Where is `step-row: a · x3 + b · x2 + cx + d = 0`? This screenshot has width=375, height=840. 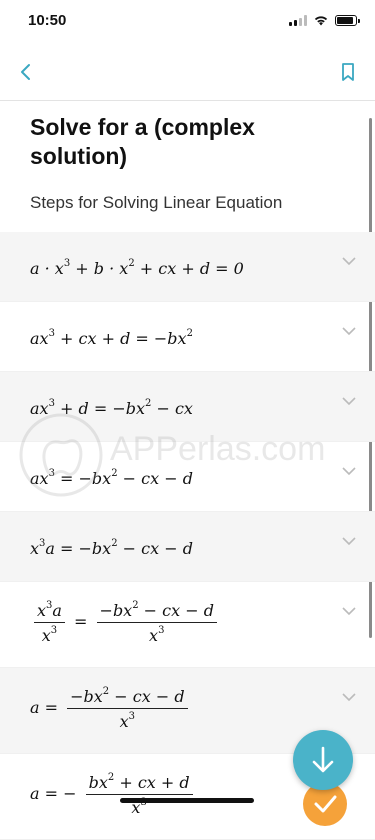
step-row: a · x3 + b · x2 + cx + d = 0 is located at coordinates (187, 267).